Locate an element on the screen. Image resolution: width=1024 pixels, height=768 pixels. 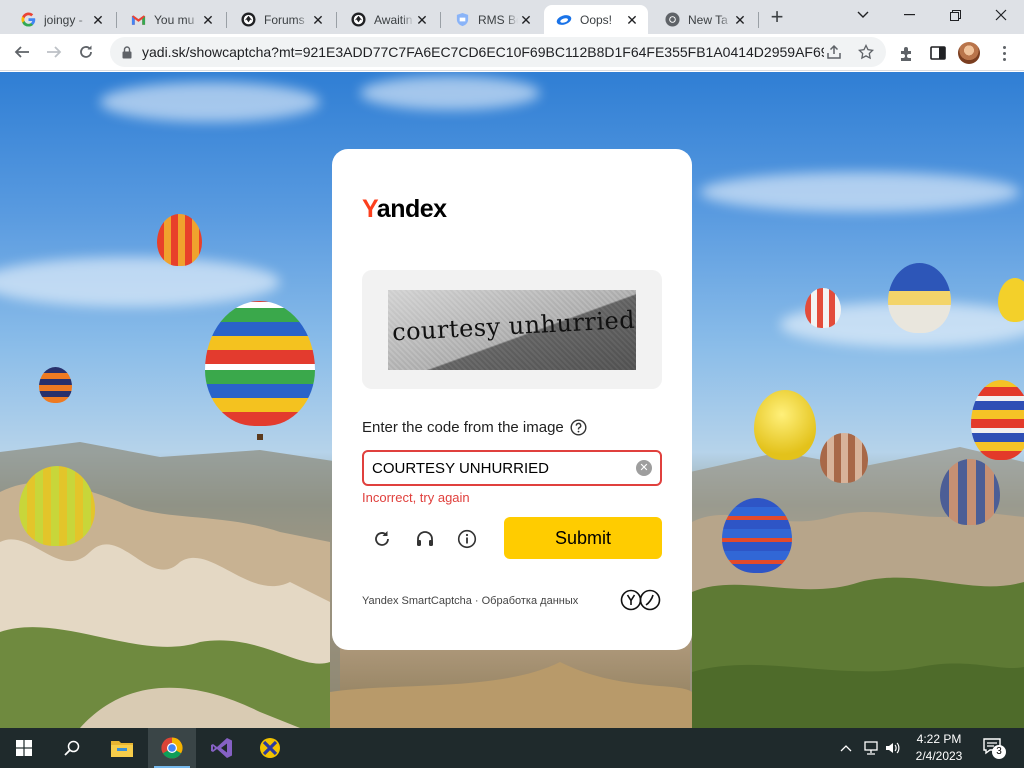
profile-avatar is located at coordinates (969, 53).